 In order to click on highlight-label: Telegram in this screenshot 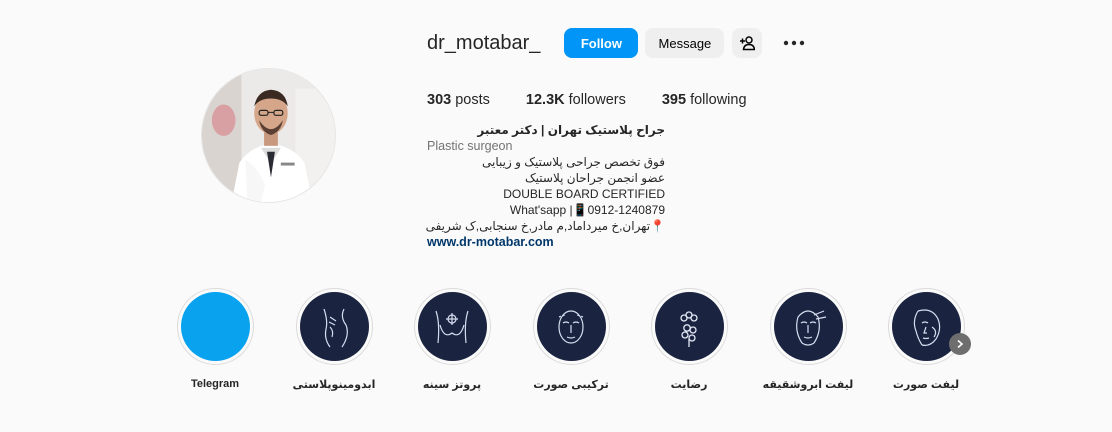, I will do `click(215, 384)`.